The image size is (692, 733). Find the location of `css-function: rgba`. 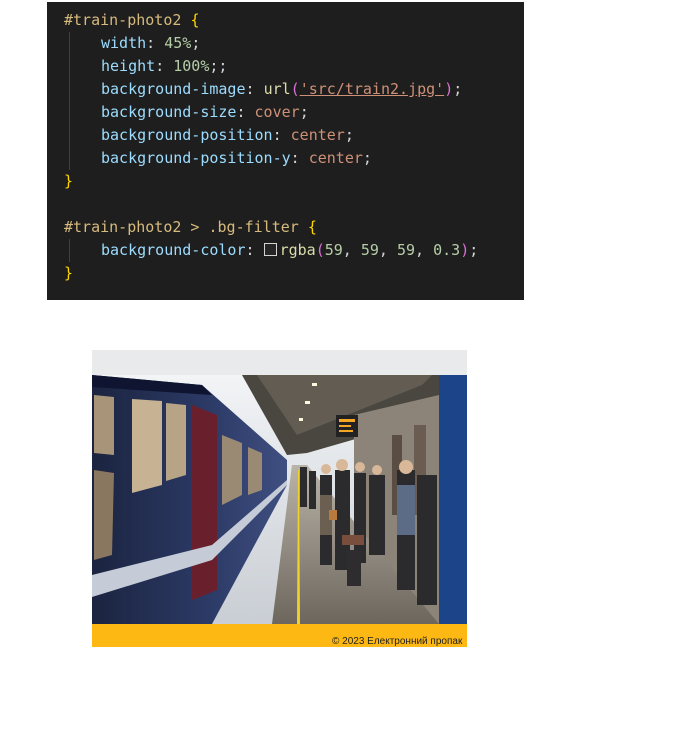

css-function: rgba is located at coordinates (297, 250).